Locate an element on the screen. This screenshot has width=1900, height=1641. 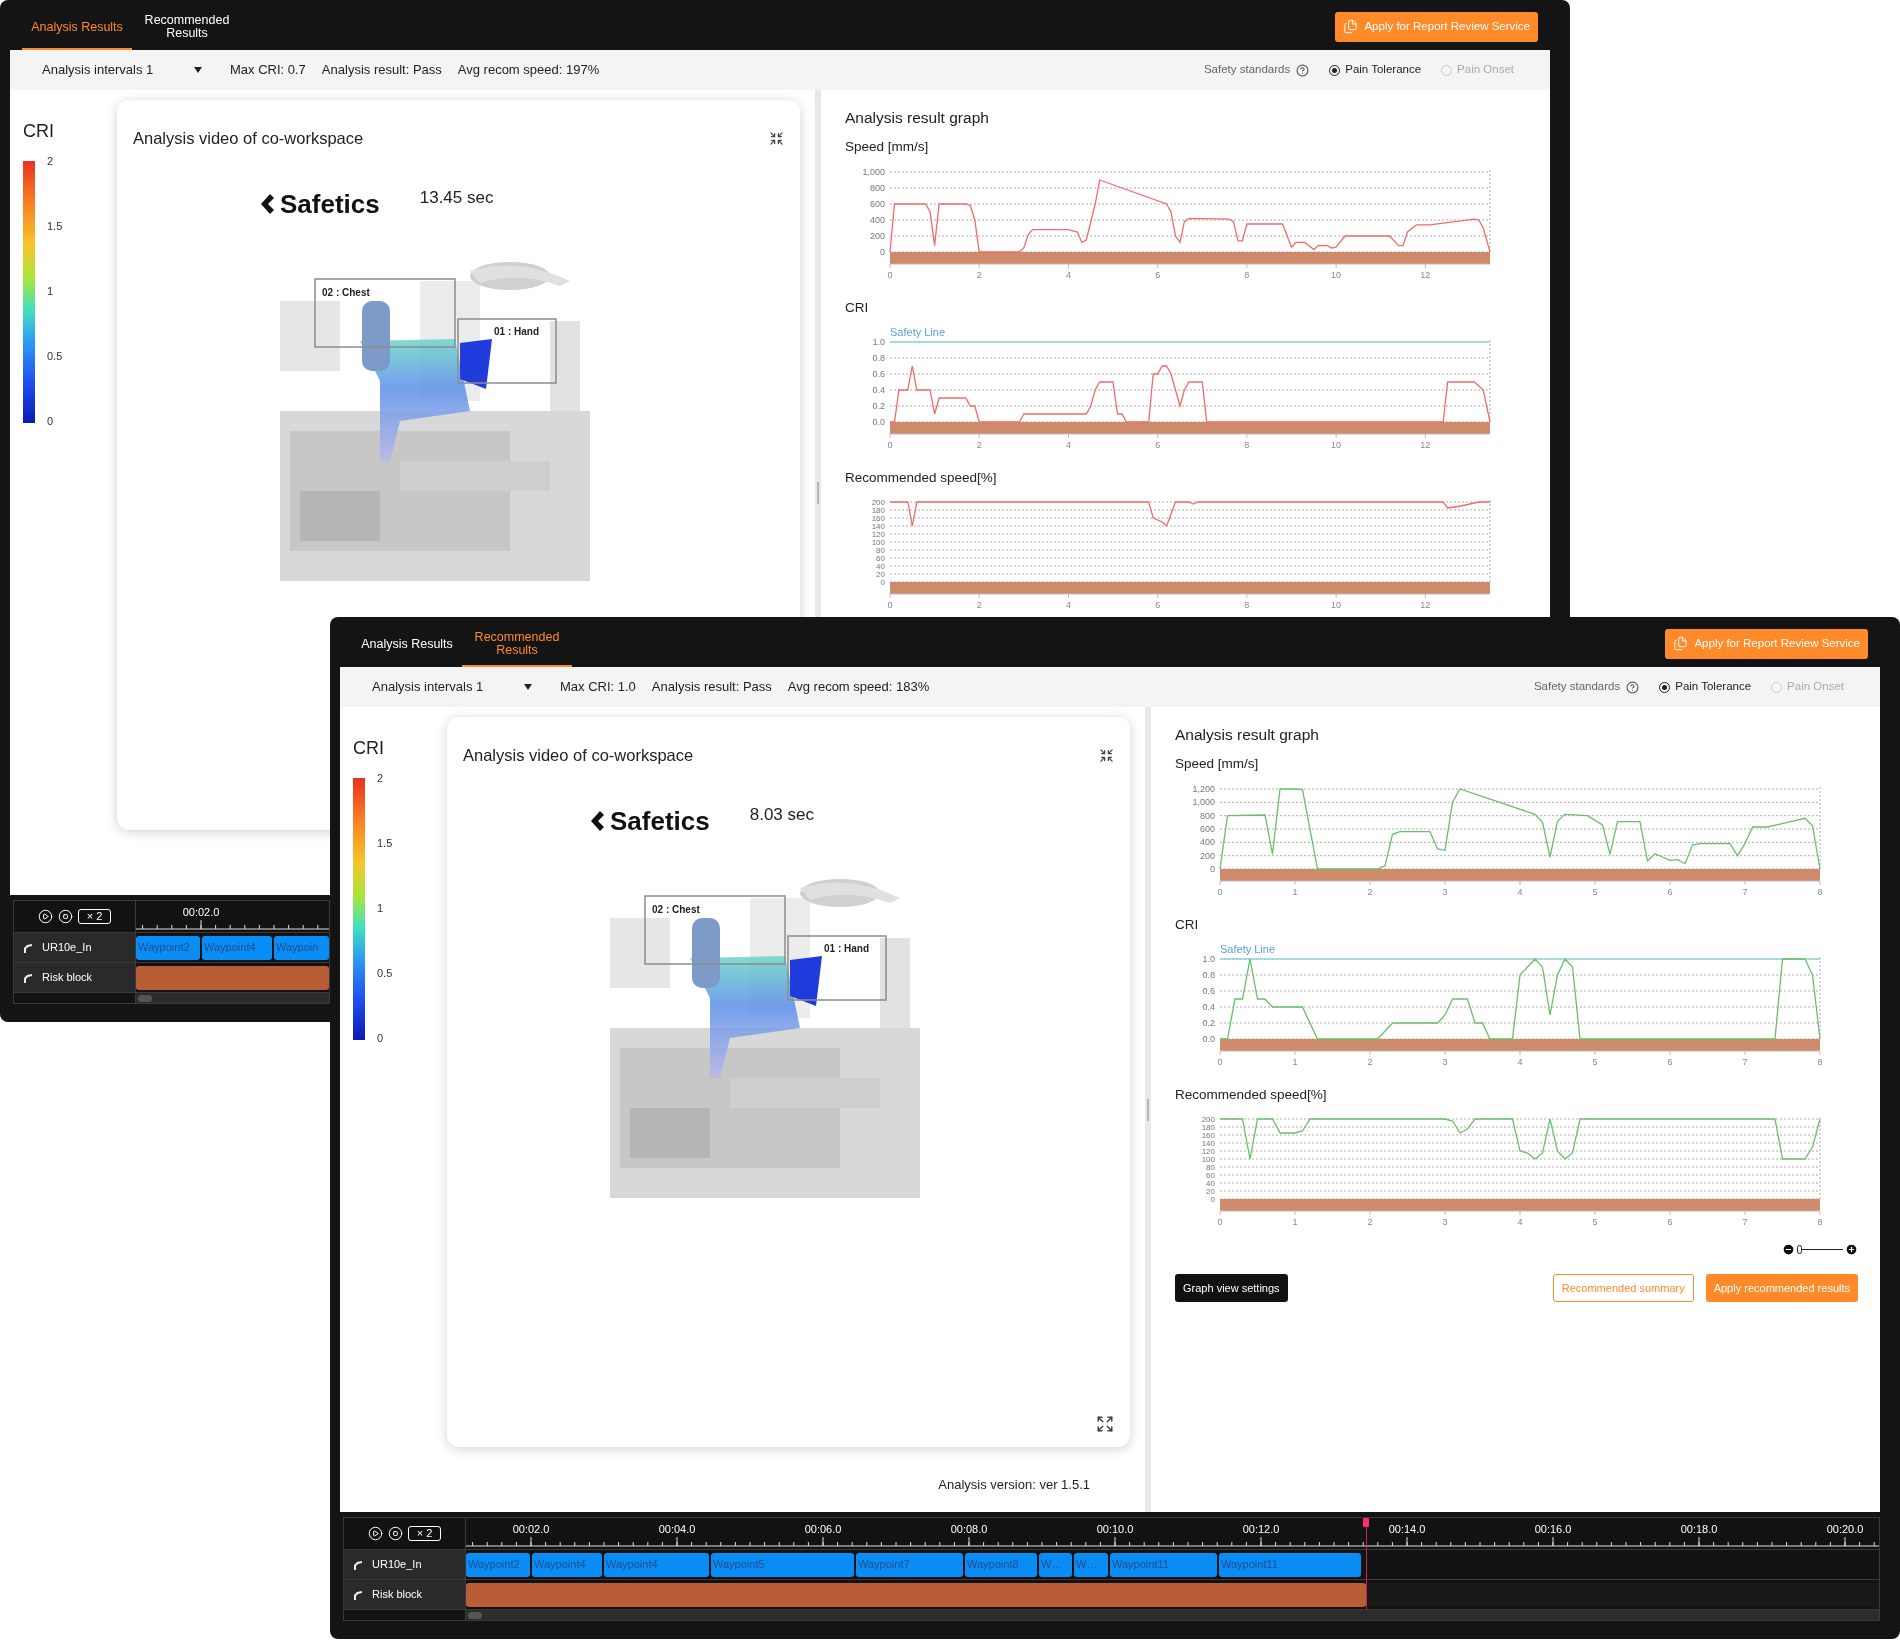
time-tick-label: 00:06.0 is located at coordinates (823, 1529).